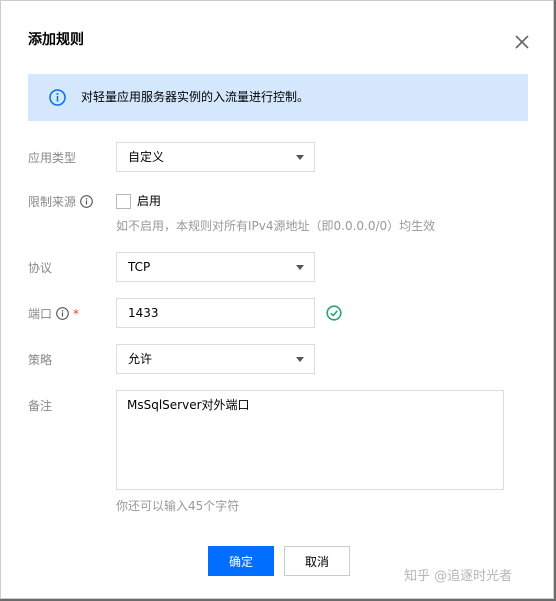  Describe the element at coordinates (54, 314) in the screenshot. I see `port-label: 端口 *` at that location.